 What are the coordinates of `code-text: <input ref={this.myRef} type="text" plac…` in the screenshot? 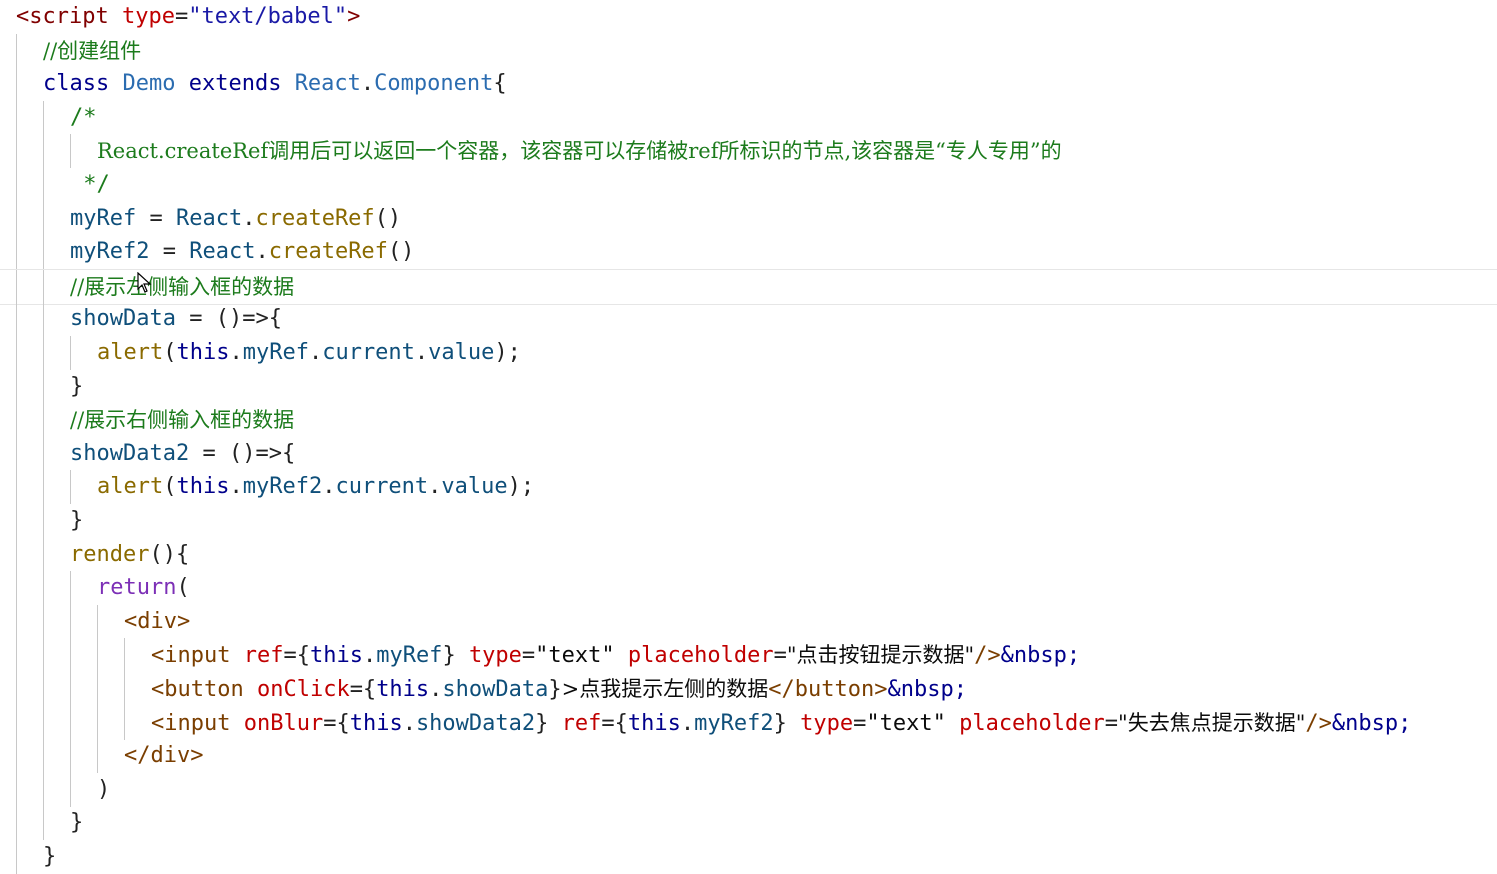 It's located at (615, 655).